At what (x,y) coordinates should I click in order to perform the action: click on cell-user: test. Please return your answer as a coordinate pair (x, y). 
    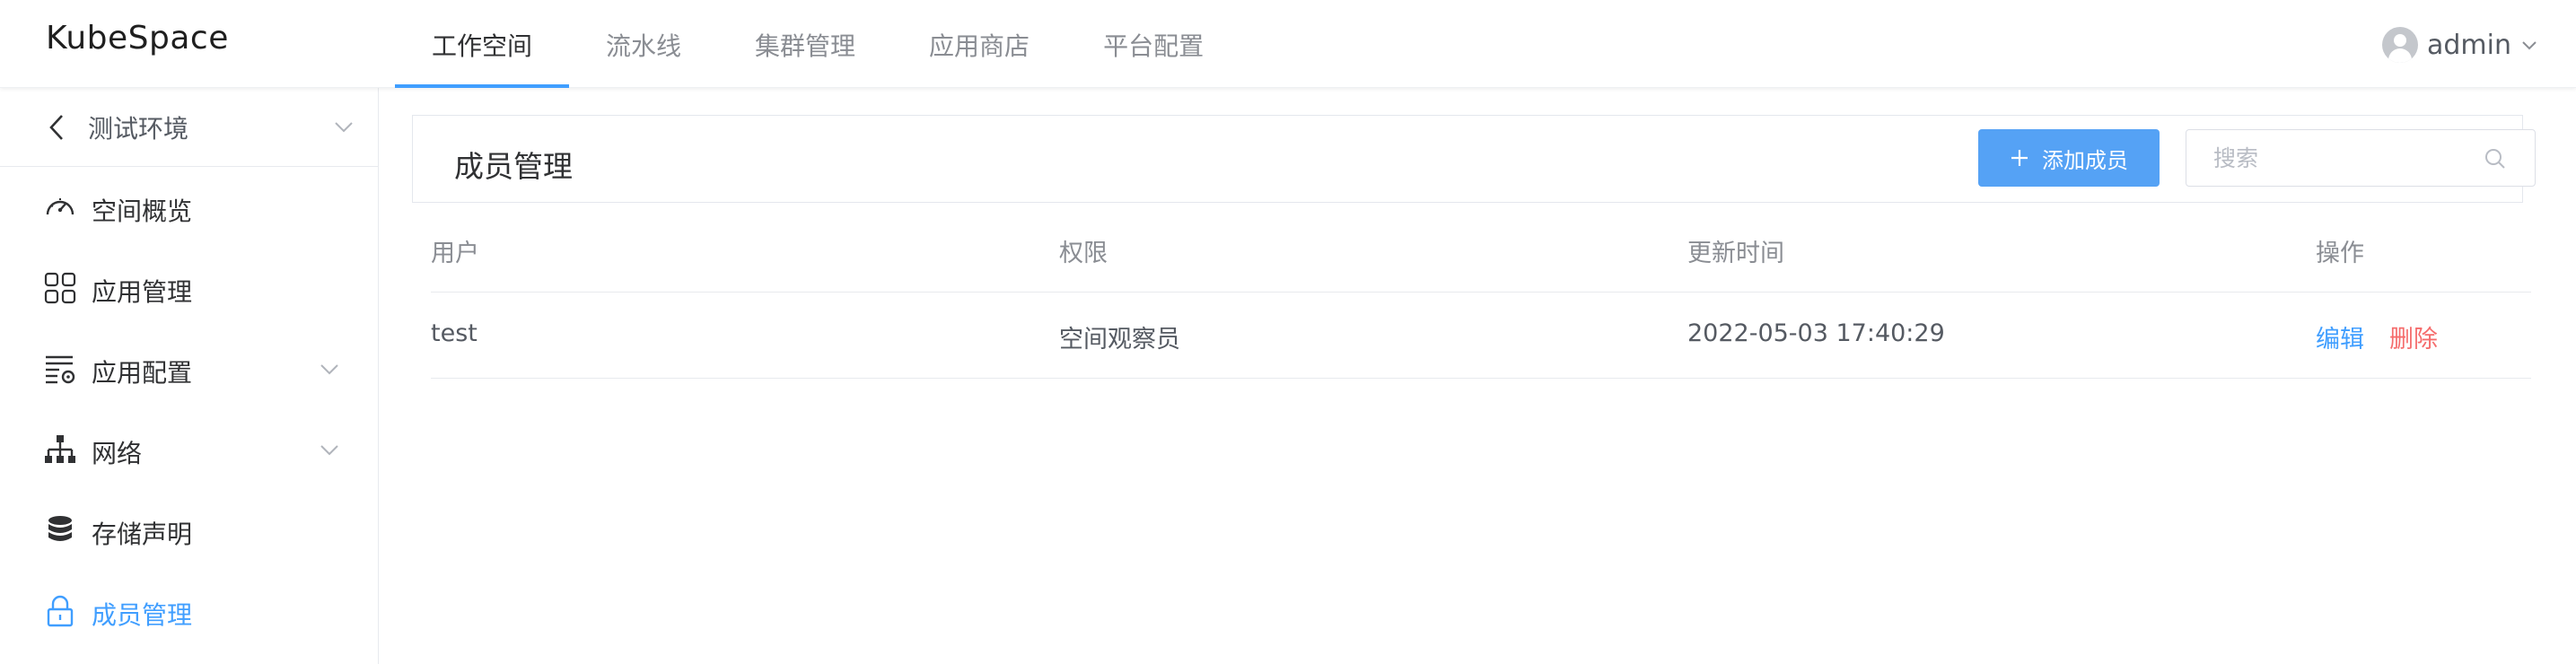
    Looking at the image, I should click on (454, 333).